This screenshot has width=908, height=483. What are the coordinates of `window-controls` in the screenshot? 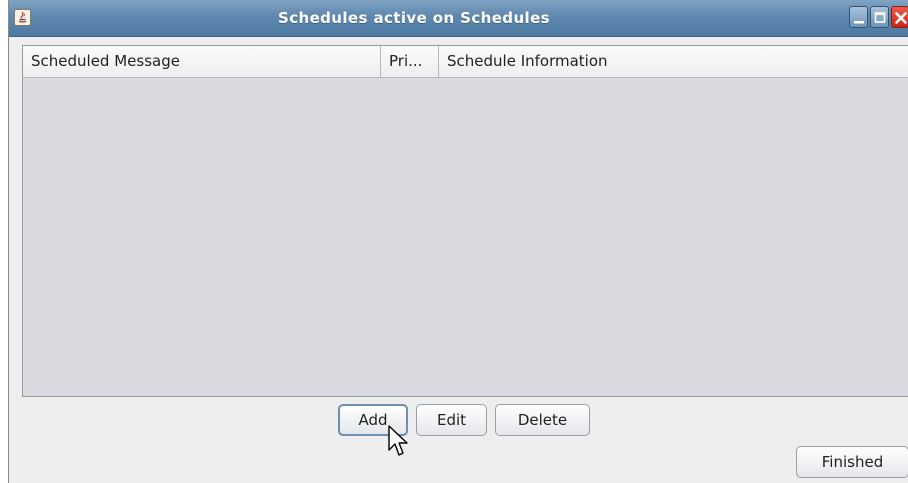 It's located at (878, 18).